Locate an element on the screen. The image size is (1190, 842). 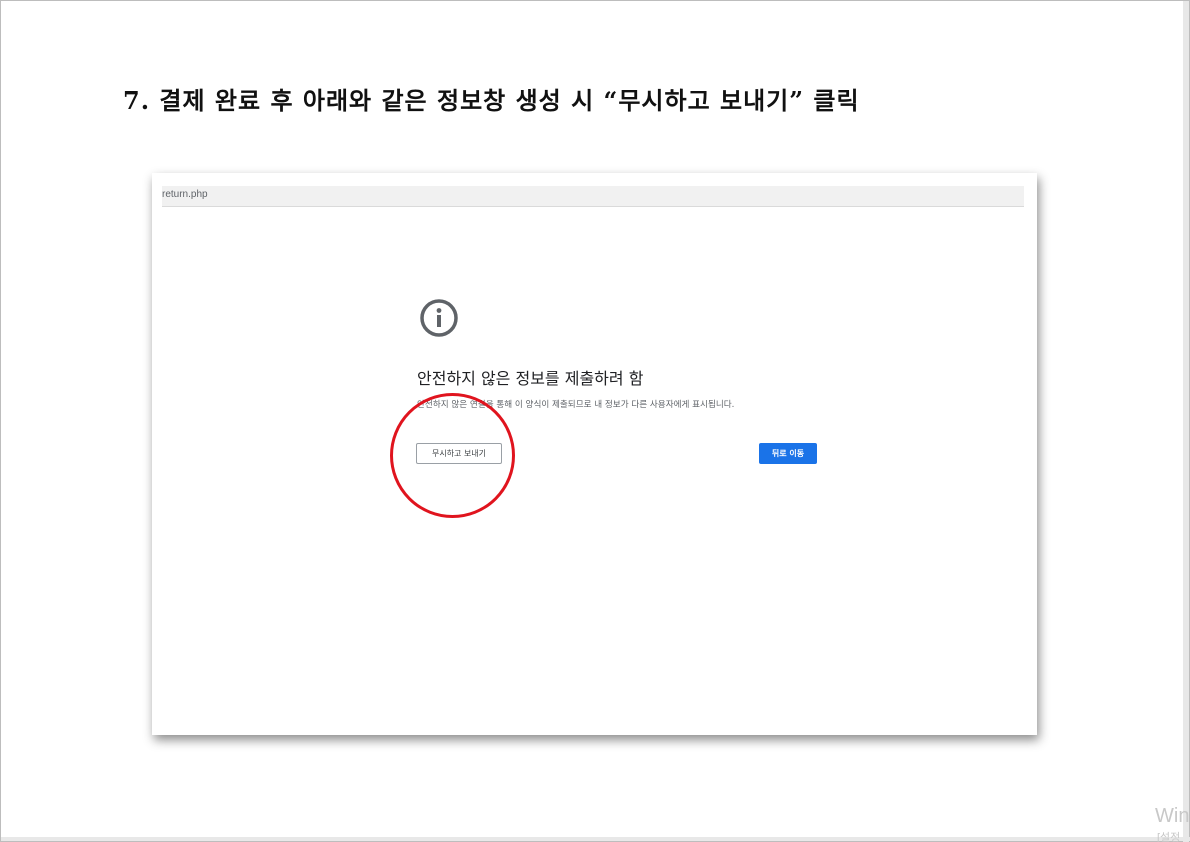
activation-watermark-sub: [설정 is located at coordinates (1169, 837).